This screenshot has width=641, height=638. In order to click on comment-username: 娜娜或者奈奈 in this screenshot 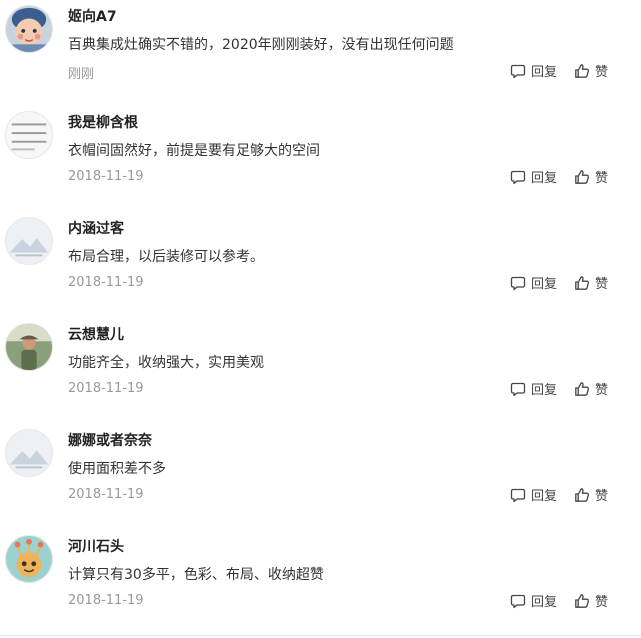, I will do `click(110, 440)`.